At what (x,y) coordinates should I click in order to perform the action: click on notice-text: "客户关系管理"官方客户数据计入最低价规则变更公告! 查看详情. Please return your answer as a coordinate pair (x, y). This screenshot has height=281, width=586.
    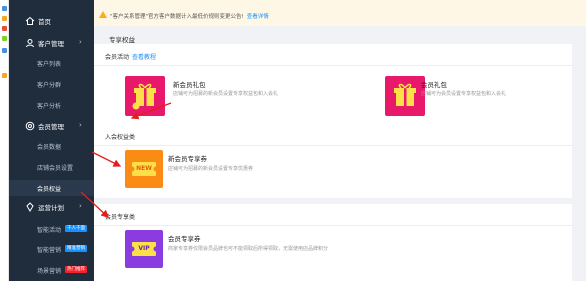
    Looking at the image, I should click on (189, 16).